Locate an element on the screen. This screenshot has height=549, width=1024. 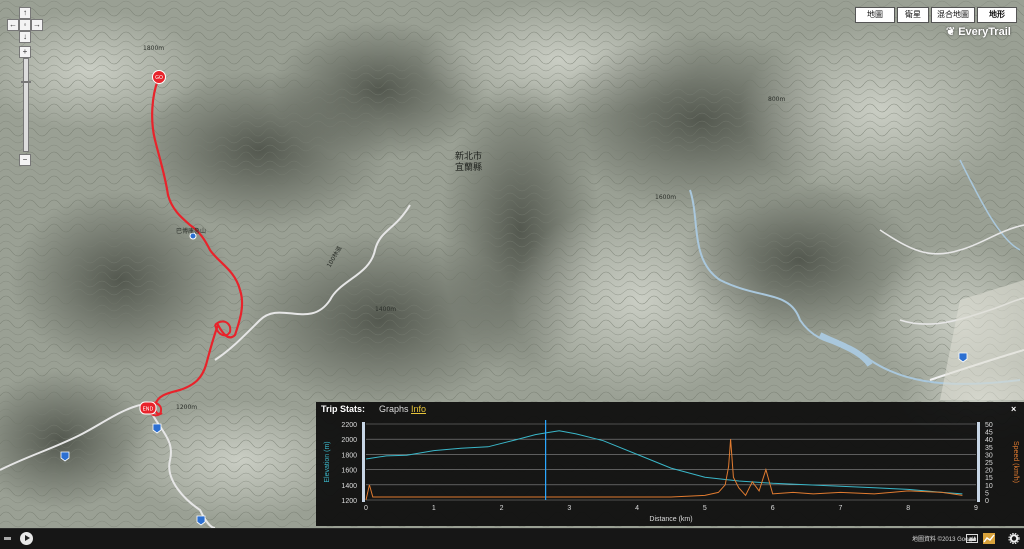
x-tick-label: 6 is located at coordinates (773, 508).